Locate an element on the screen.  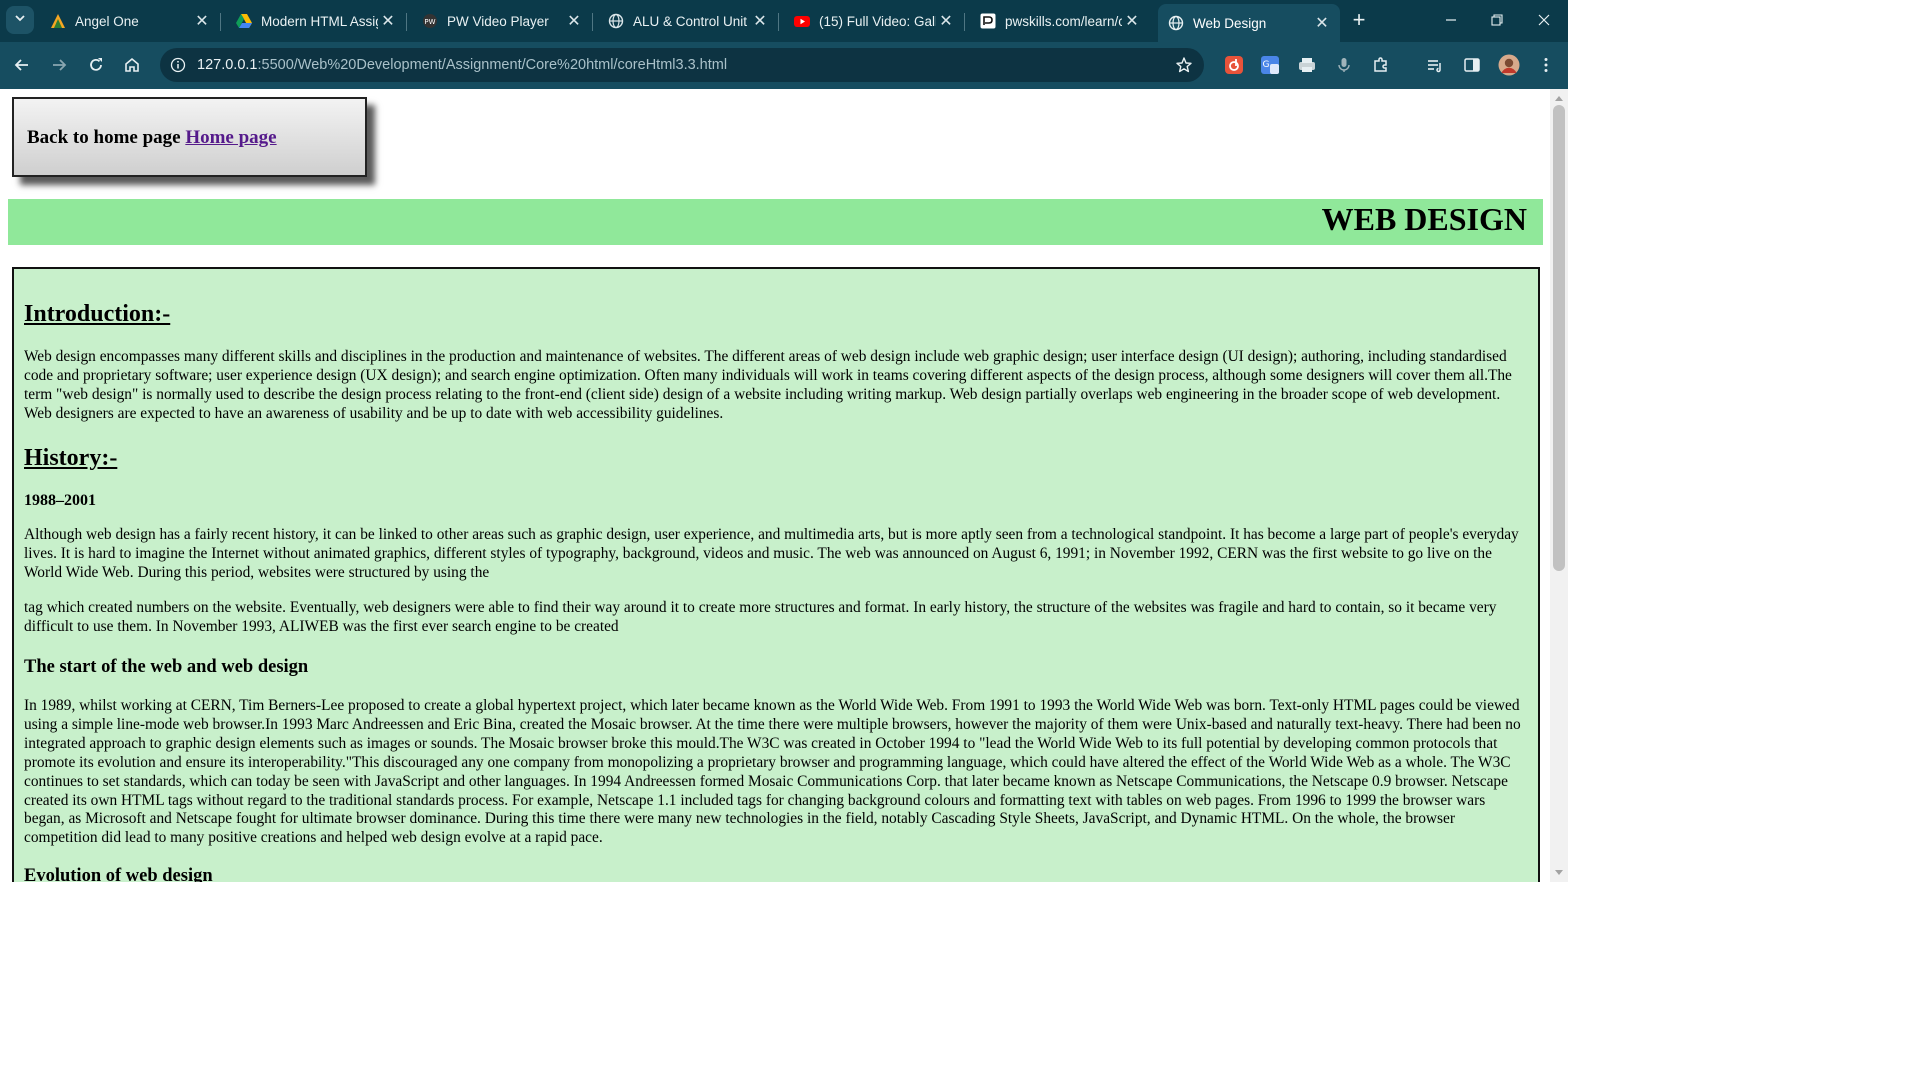
minimize-icon is located at coordinates (1451, 20).